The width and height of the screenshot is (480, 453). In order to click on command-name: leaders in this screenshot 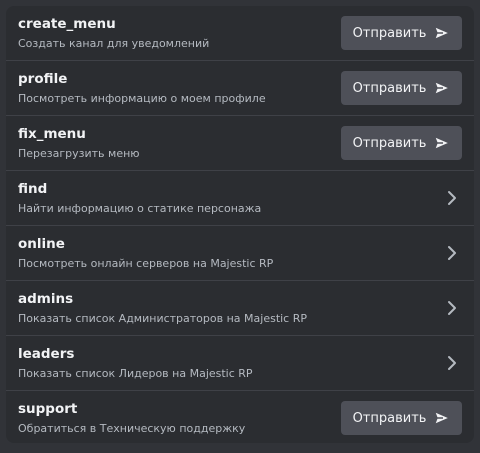, I will do `click(46, 354)`.